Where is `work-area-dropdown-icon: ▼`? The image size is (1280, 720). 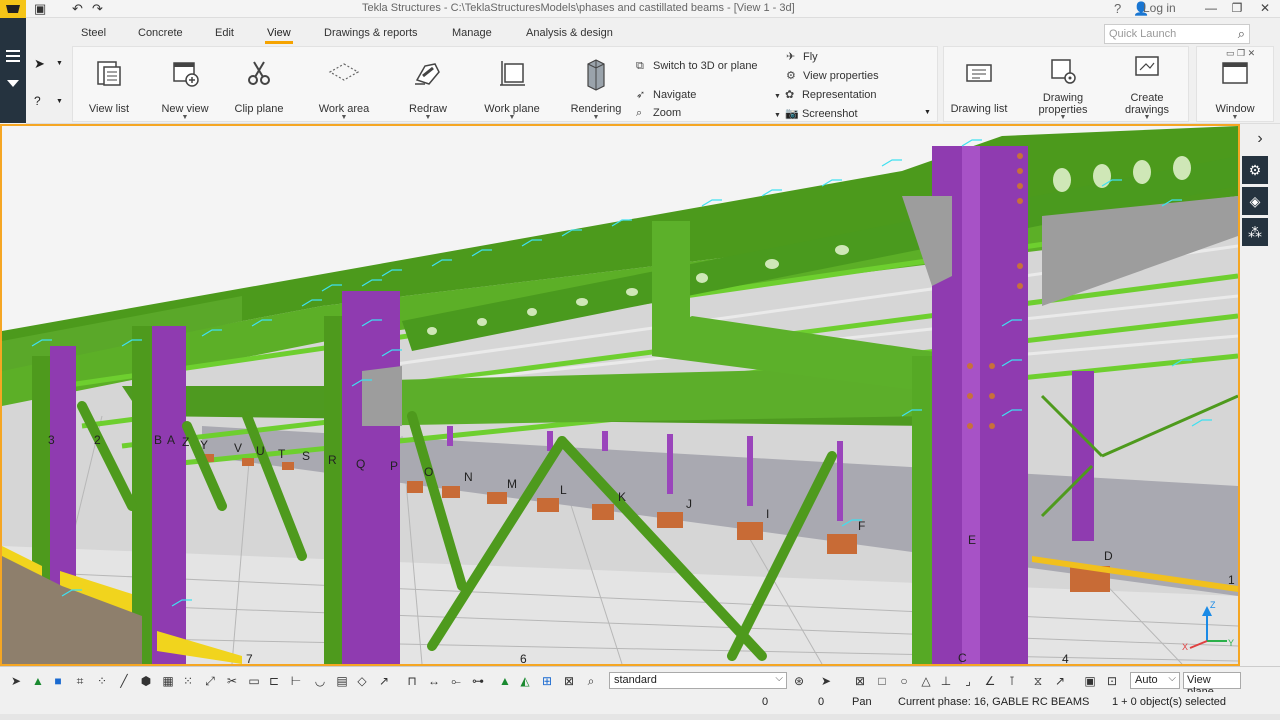 work-area-dropdown-icon: ▼ is located at coordinates (344, 117).